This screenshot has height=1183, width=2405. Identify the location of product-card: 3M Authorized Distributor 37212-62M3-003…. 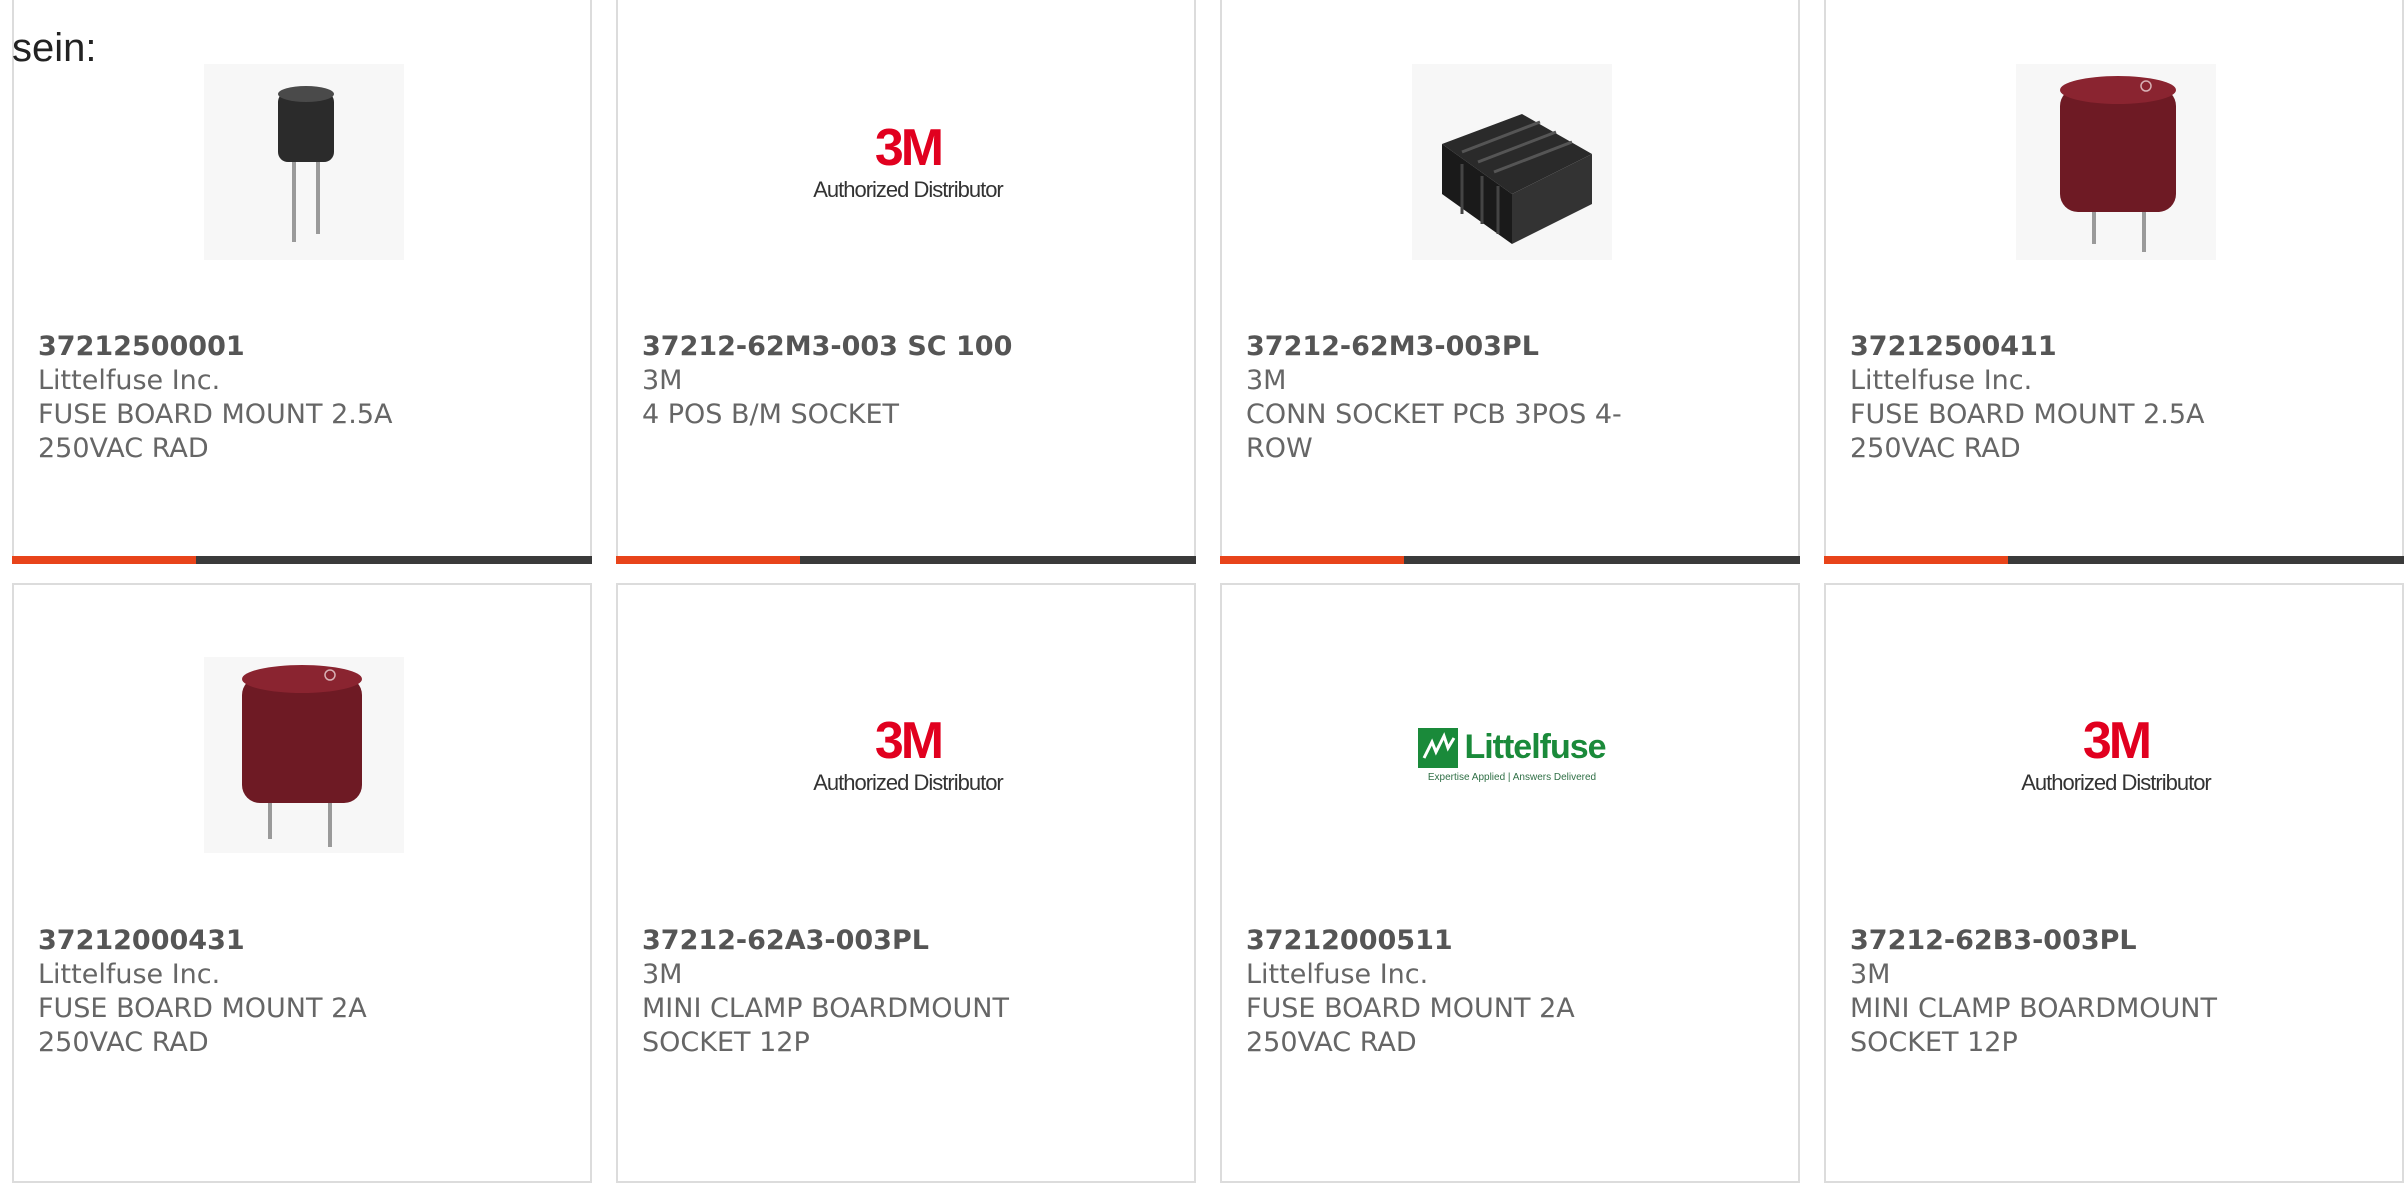
(906, 282).